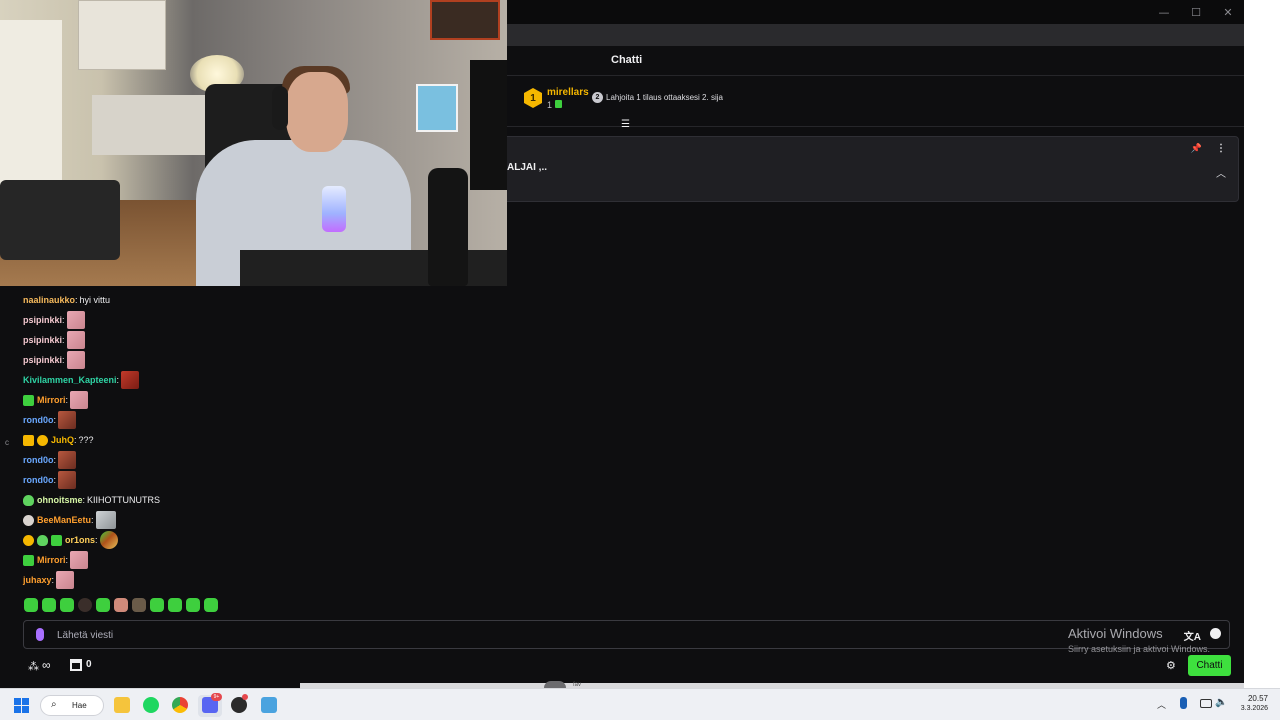 The image size is (1280, 720). I want to click on send-chat-button: Chatti, so click(1209, 665).